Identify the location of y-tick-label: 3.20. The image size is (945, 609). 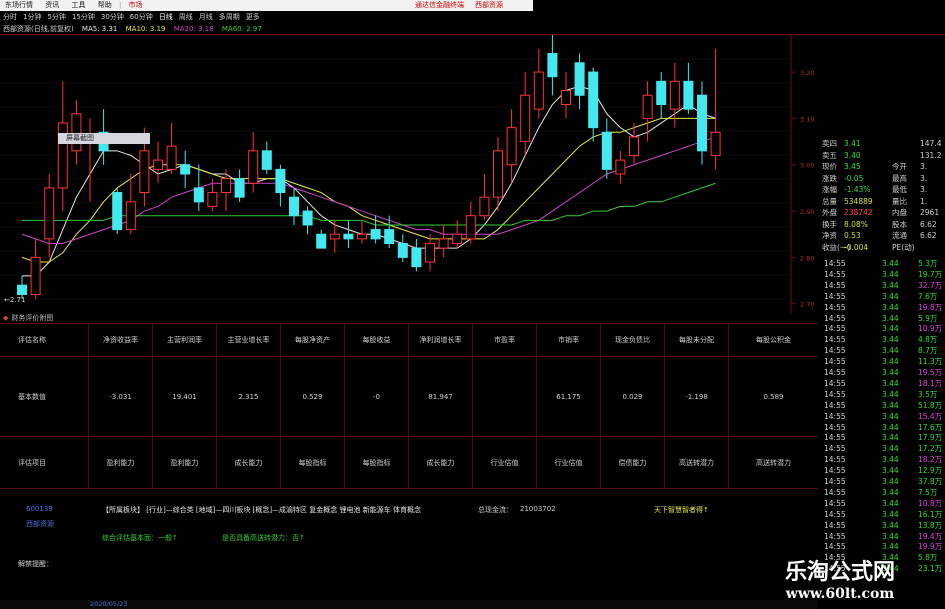
(807, 73).